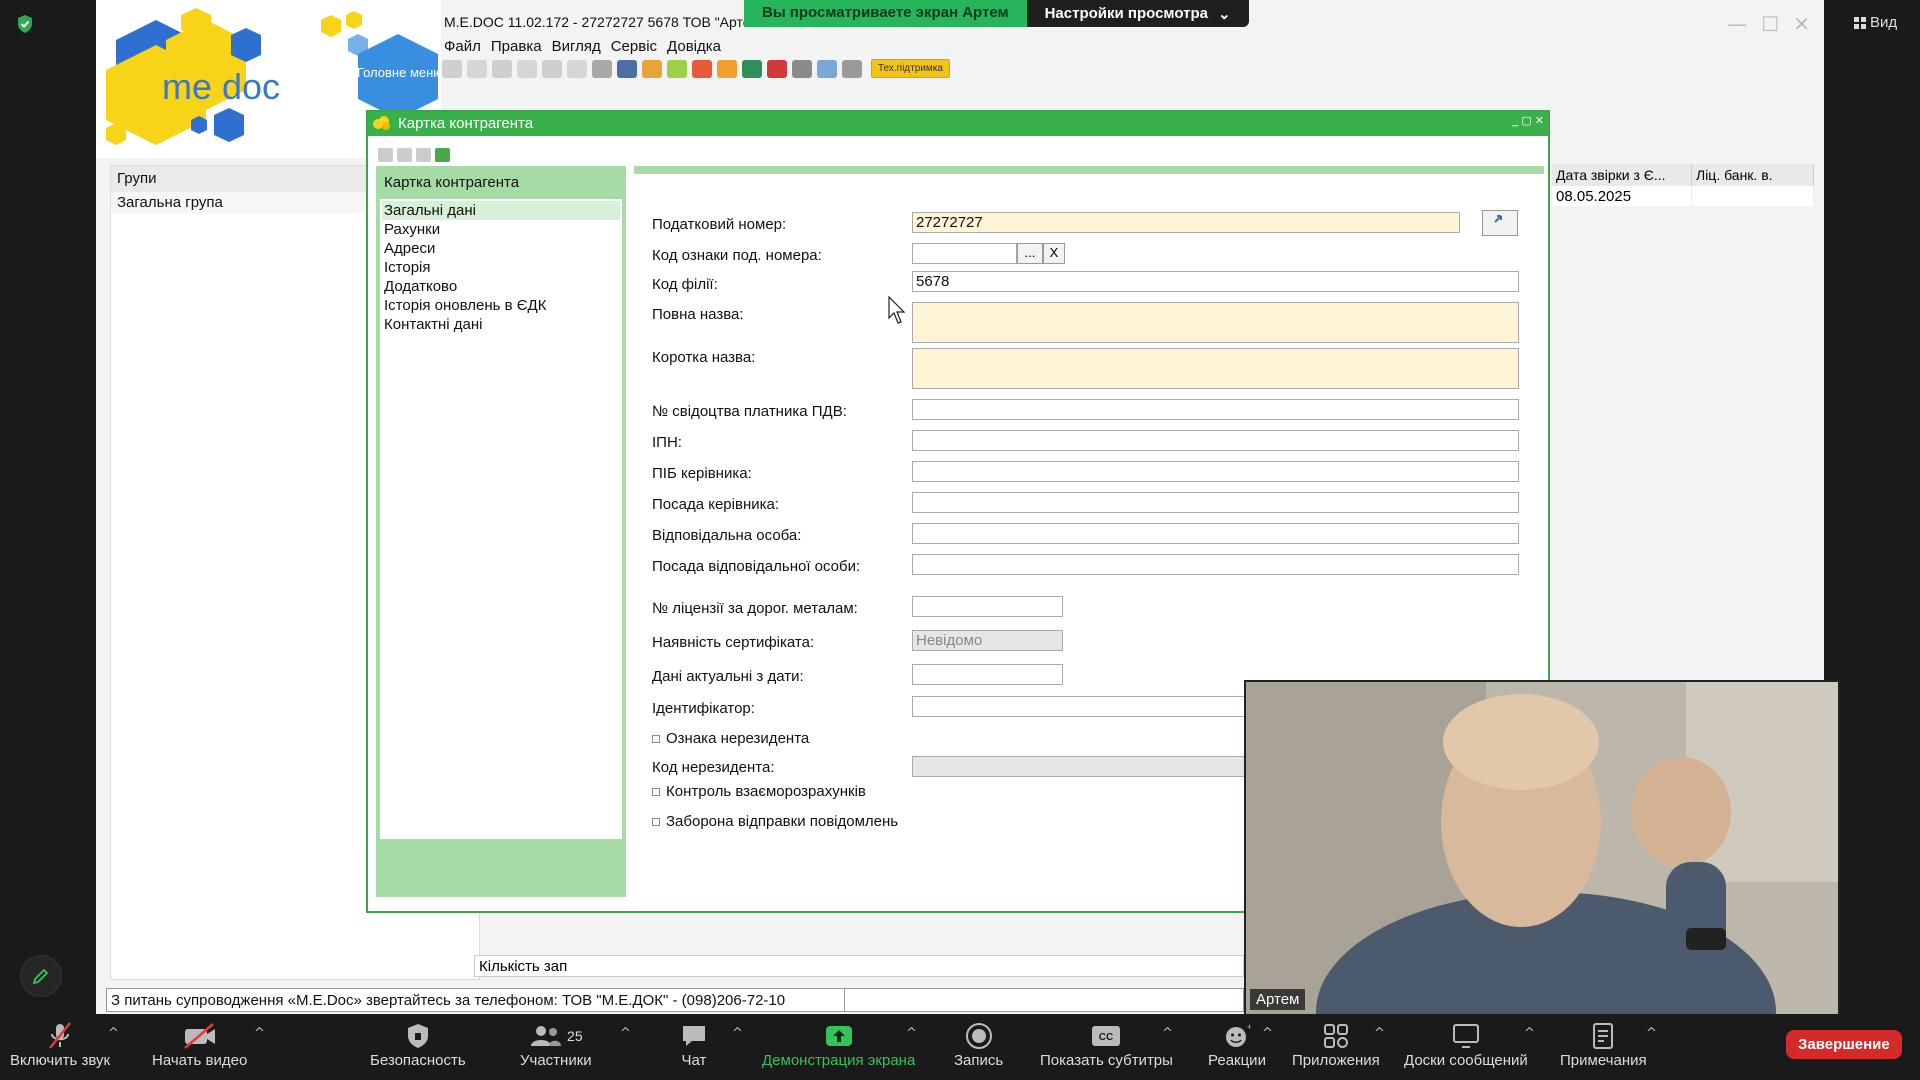 The height and width of the screenshot is (1080, 1920). What do you see at coordinates (759, 791) in the screenshot?
I see `settlement-control-checkbox: Контроль взаєморозрахунків` at bounding box center [759, 791].